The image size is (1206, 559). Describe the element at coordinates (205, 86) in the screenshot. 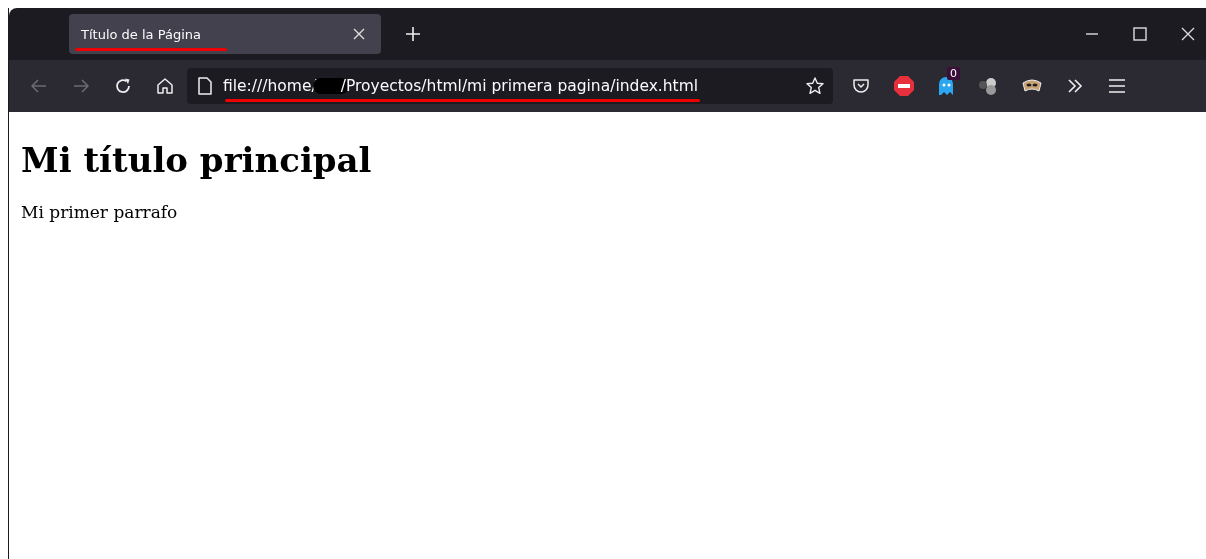

I see `page-icon` at that location.